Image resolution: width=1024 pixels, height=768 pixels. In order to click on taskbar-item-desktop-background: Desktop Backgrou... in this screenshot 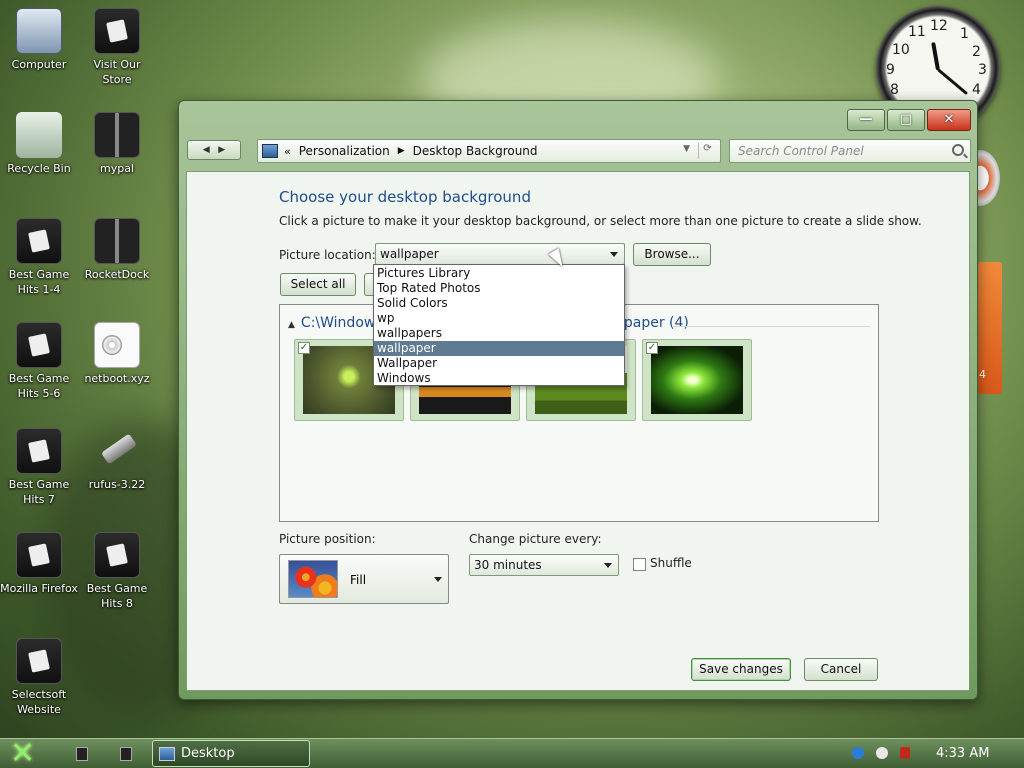, I will do `click(231, 753)`.